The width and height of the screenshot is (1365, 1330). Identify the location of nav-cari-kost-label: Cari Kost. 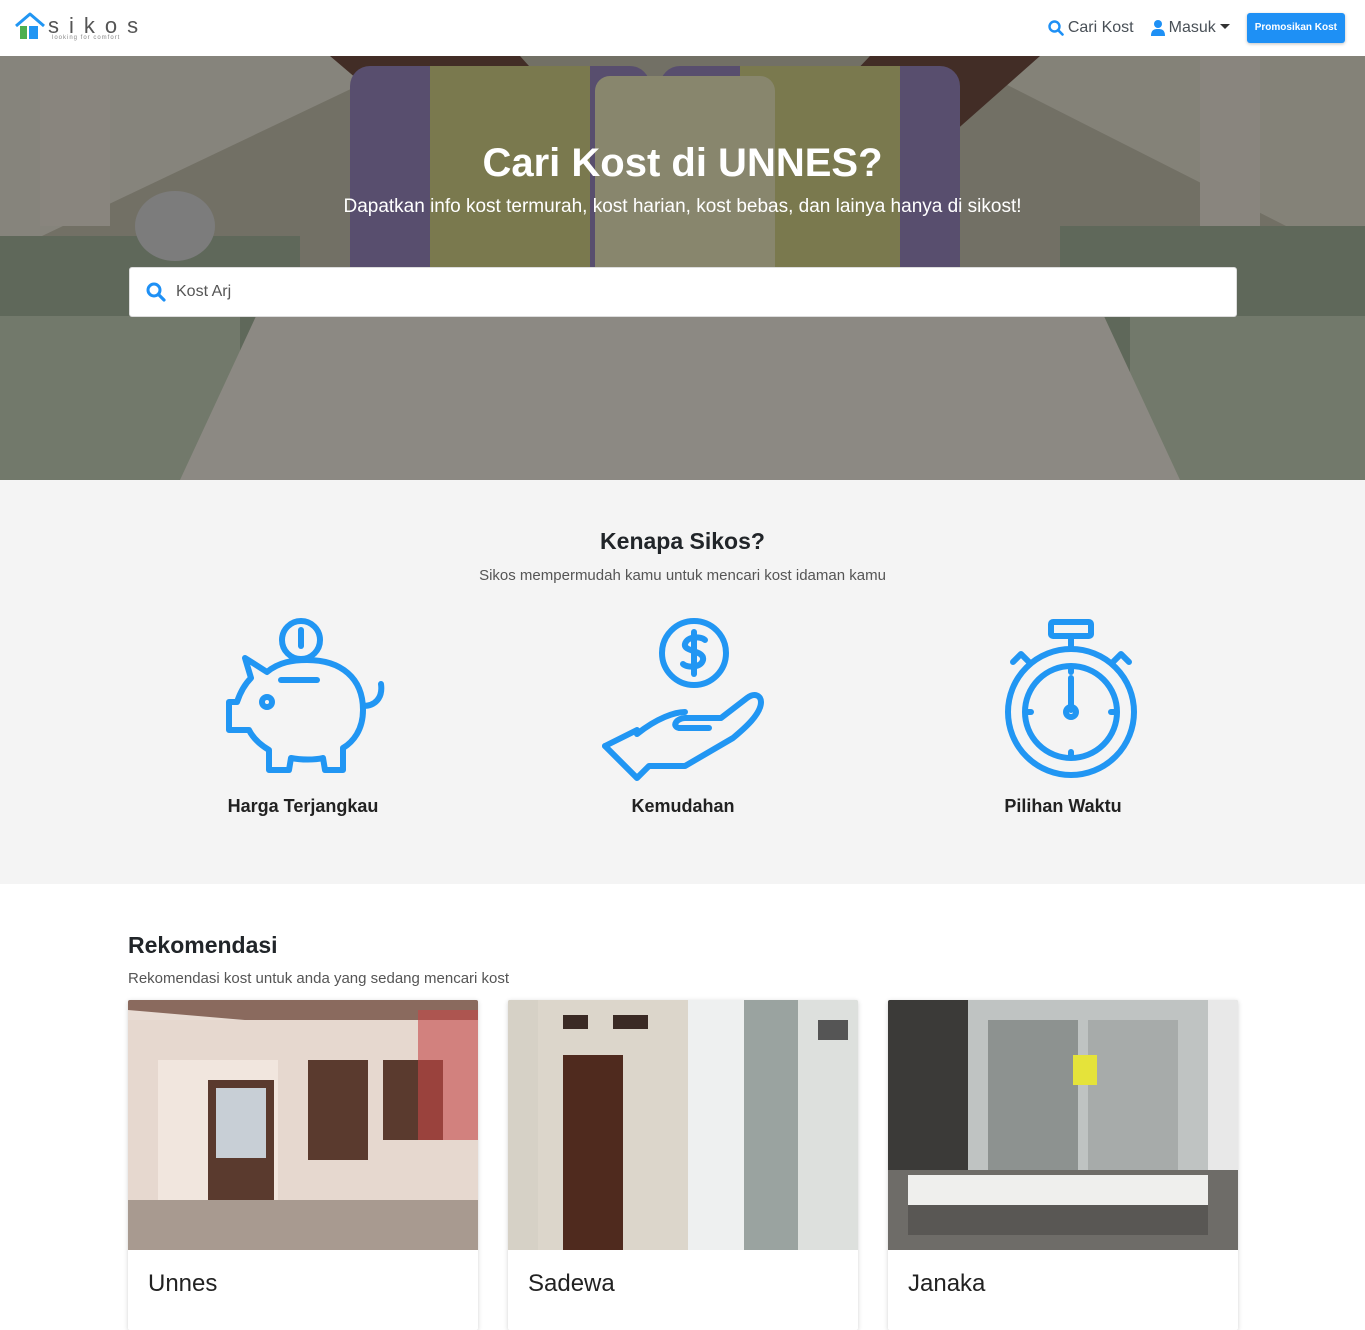
(1100, 27).